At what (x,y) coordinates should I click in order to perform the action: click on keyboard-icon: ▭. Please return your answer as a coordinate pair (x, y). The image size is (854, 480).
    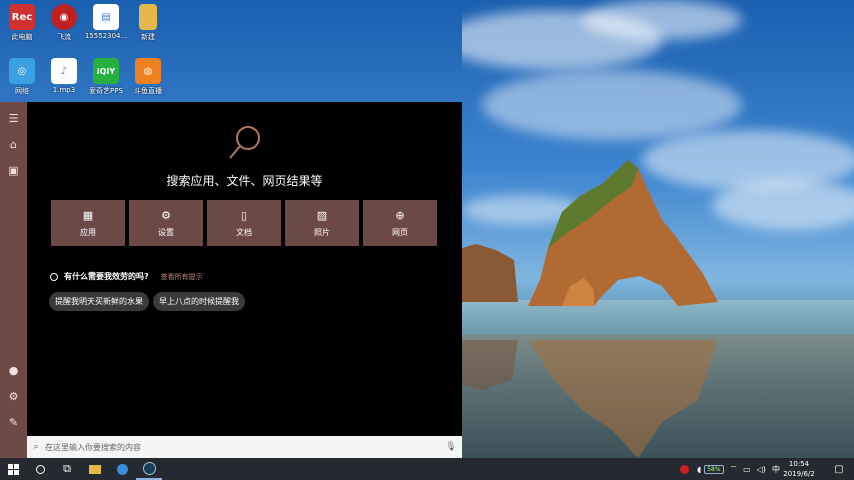
    Looking at the image, I should click on (747, 469).